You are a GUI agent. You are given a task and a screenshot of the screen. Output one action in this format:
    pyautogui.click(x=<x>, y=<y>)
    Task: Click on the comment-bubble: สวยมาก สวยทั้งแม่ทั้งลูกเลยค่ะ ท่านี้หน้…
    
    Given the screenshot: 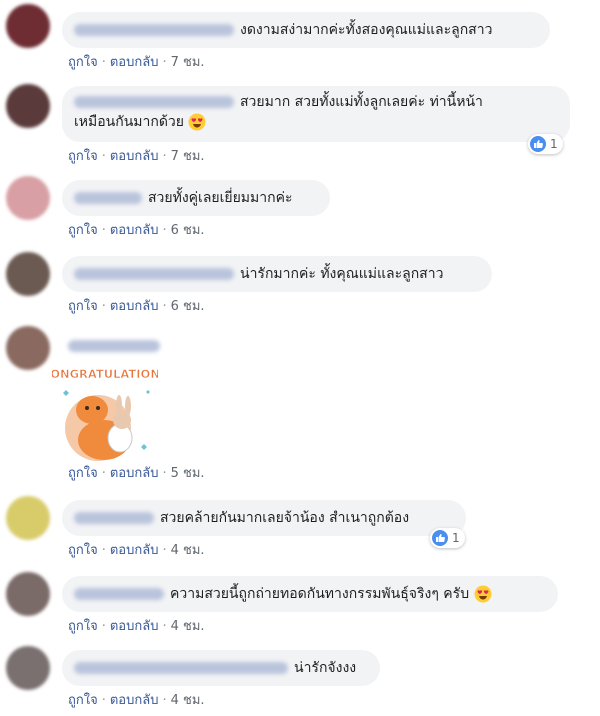 What is the action you would take?
    pyautogui.click(x=316, y=114)
    